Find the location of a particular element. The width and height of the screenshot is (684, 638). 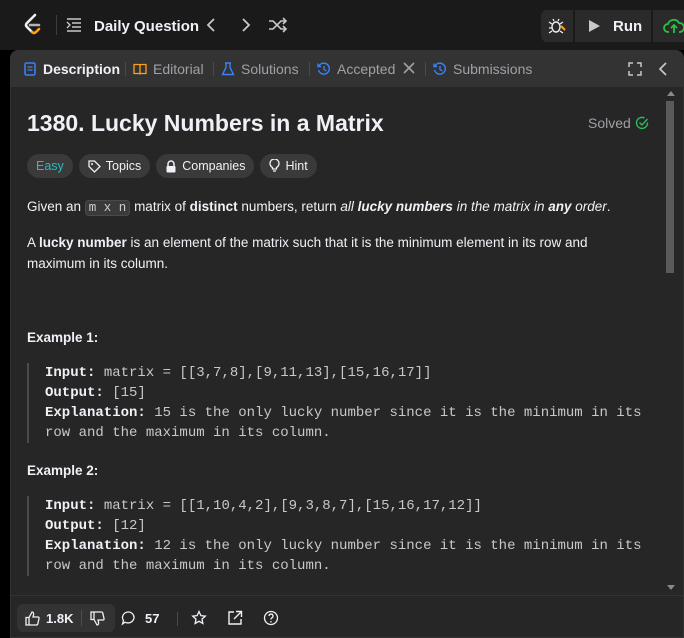

comments-button: 57 is located at coordinates (140, 618).